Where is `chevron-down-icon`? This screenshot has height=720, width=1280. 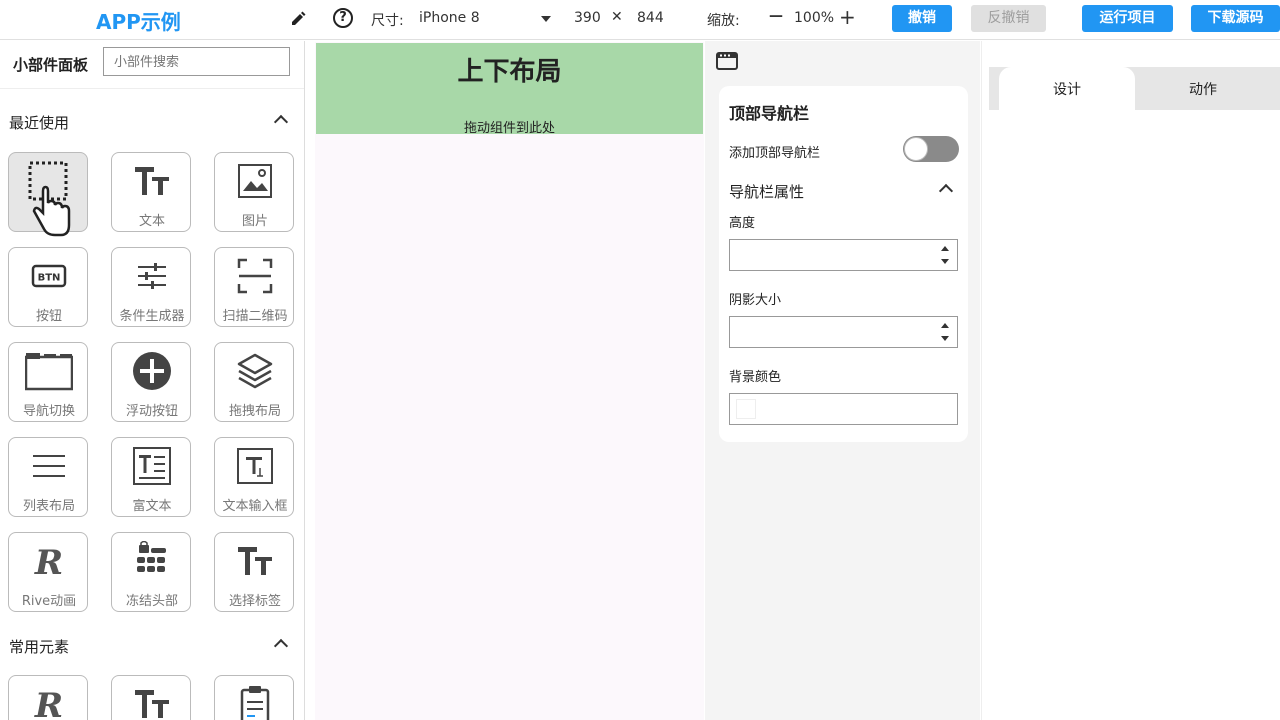
chevron-down-icon is located at coordinates (546, 19).